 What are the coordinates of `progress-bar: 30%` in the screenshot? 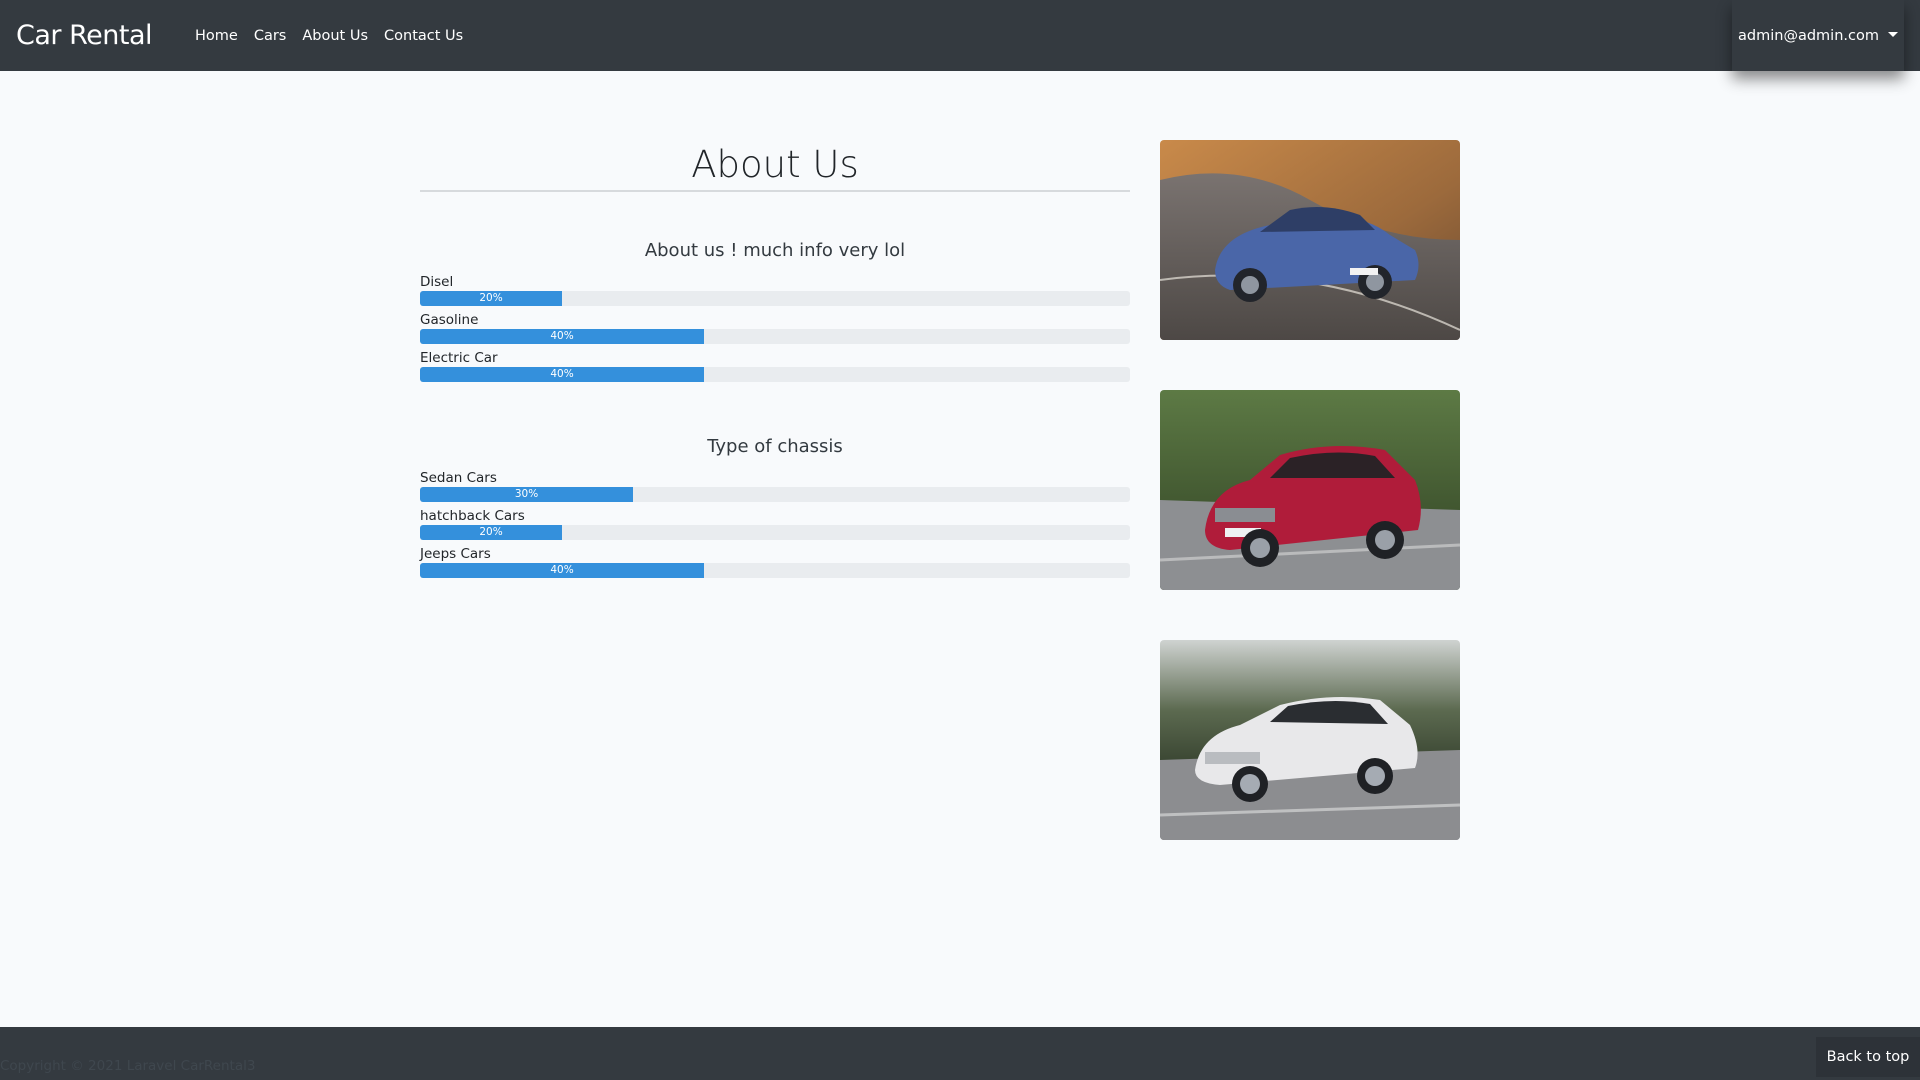 It's located at (775, 494).